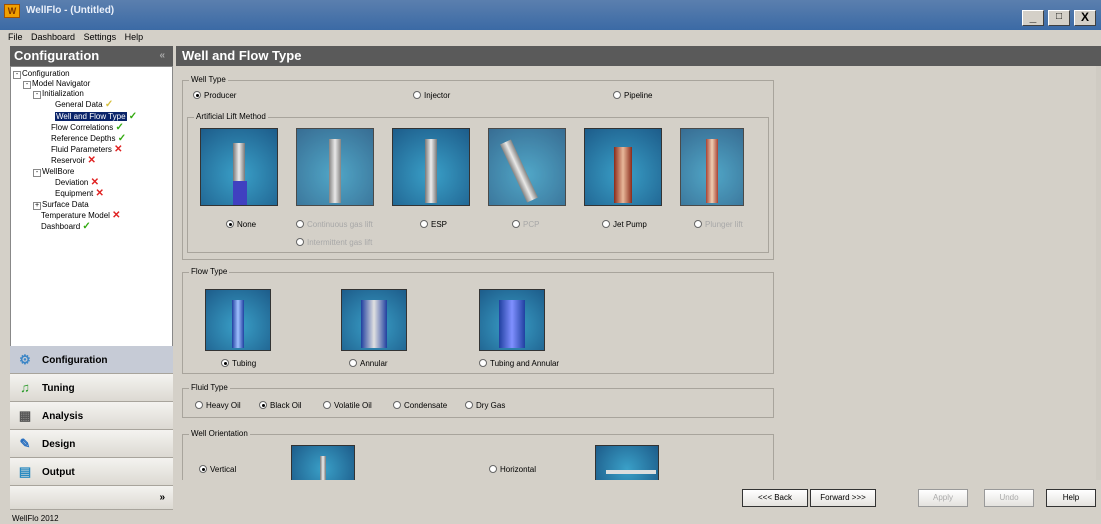  Describe the element at coordinates (347, 405) in the screenshot. I see `radio-fluid-volatile-oil: Volatile Oil` at that location.